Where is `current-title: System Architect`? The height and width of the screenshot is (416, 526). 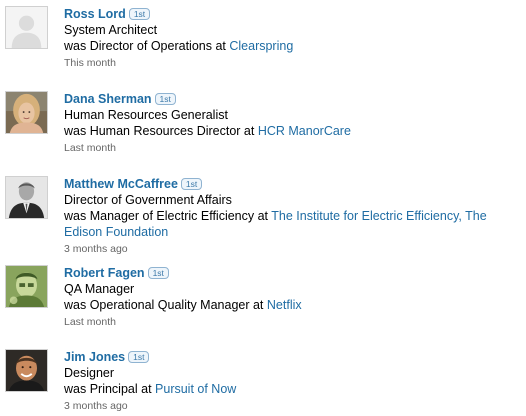 current-title: System Architect is located at coordinates (111, 30).